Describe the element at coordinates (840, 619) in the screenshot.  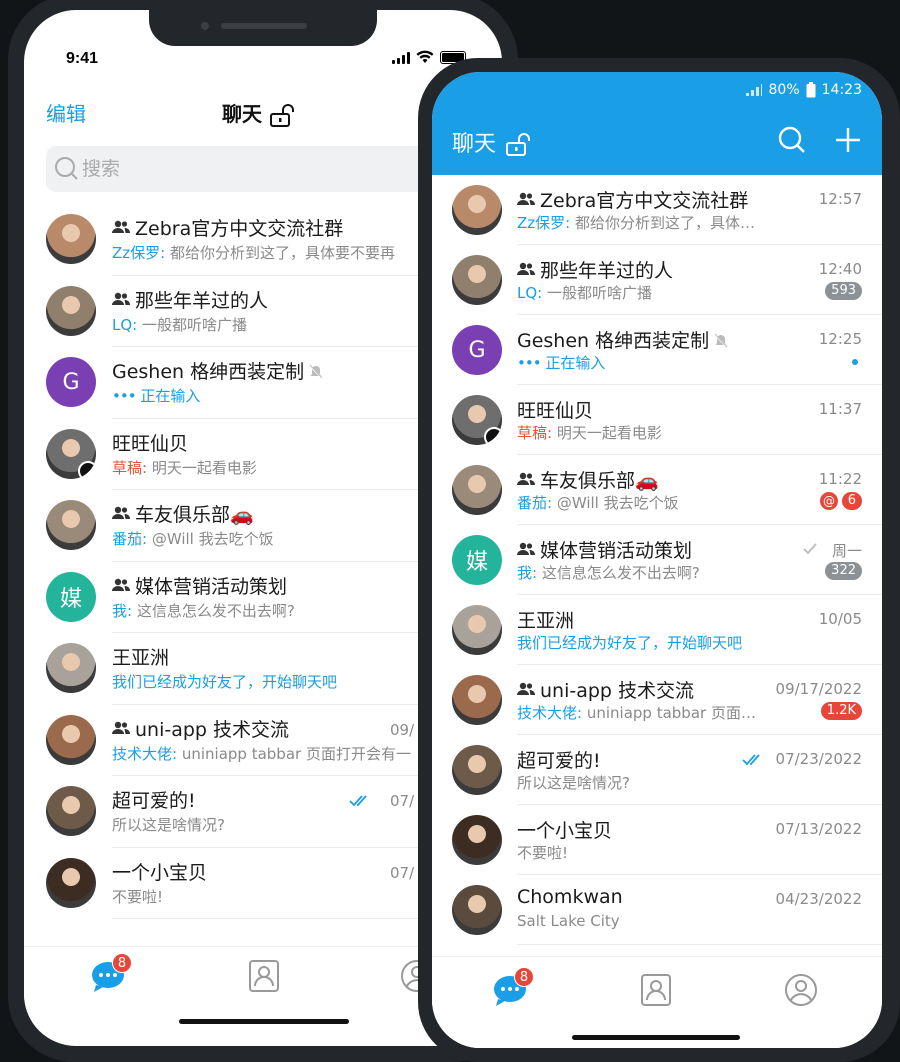
I see `chat-time: 10/05` at that location.